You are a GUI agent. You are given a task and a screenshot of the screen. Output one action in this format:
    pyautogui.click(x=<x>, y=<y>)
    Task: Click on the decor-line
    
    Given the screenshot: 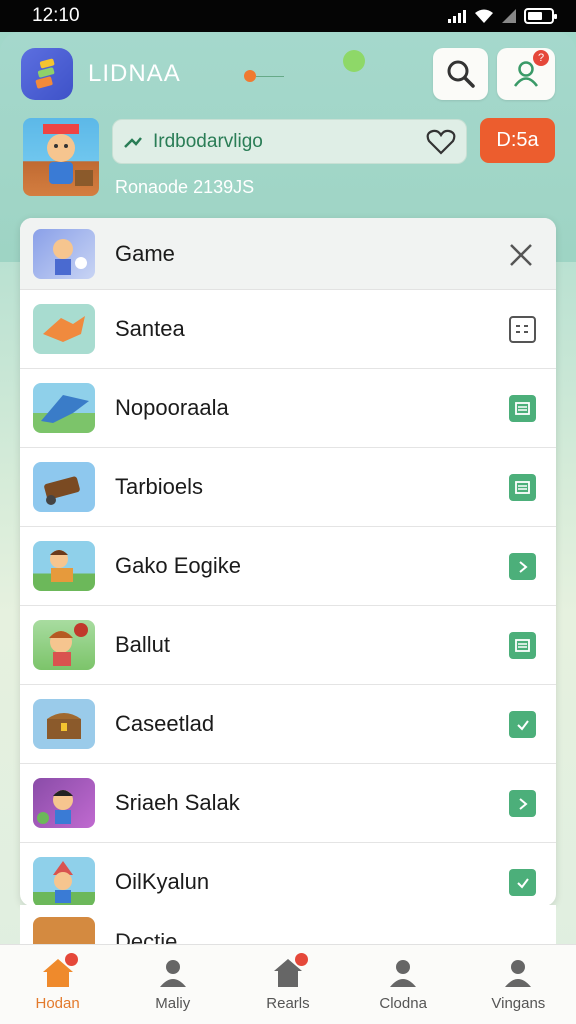 What is the action you would take?
    pyautogui.click(x=270, y=76)
    